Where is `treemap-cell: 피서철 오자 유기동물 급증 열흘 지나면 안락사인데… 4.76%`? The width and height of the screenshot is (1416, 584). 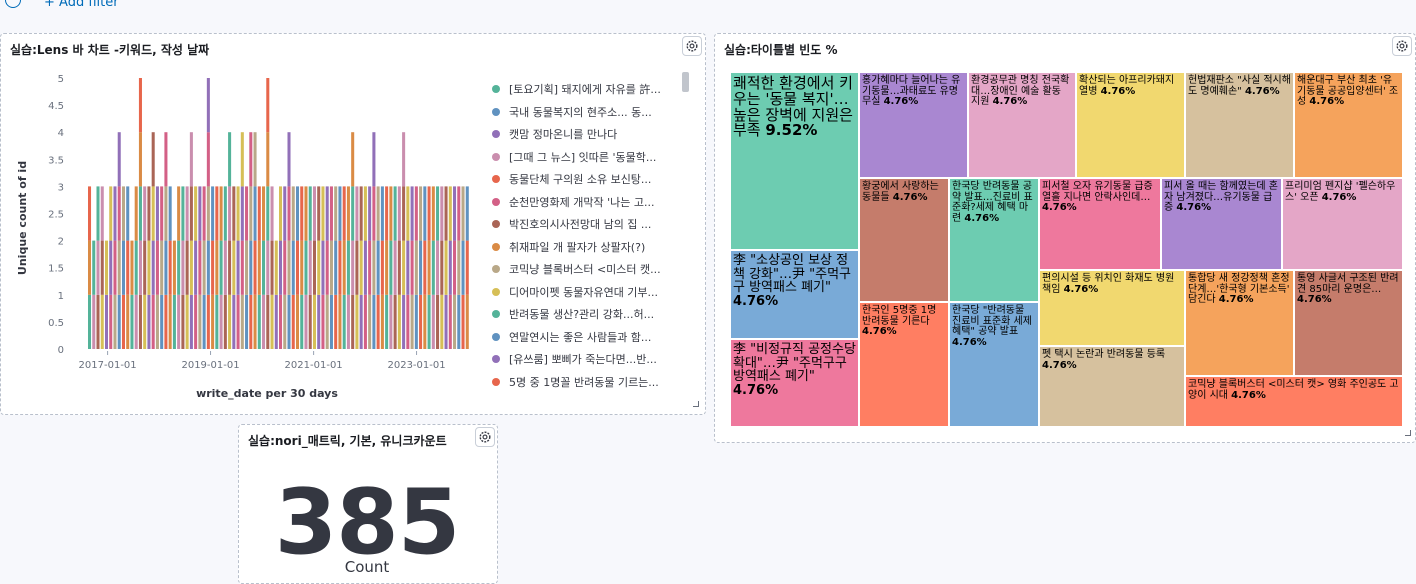
treemap-cell: 피서철 오자 유기동물 급증 열흘 지나면 안락사인데… 4.76% is located at coordinates (1100, 224).